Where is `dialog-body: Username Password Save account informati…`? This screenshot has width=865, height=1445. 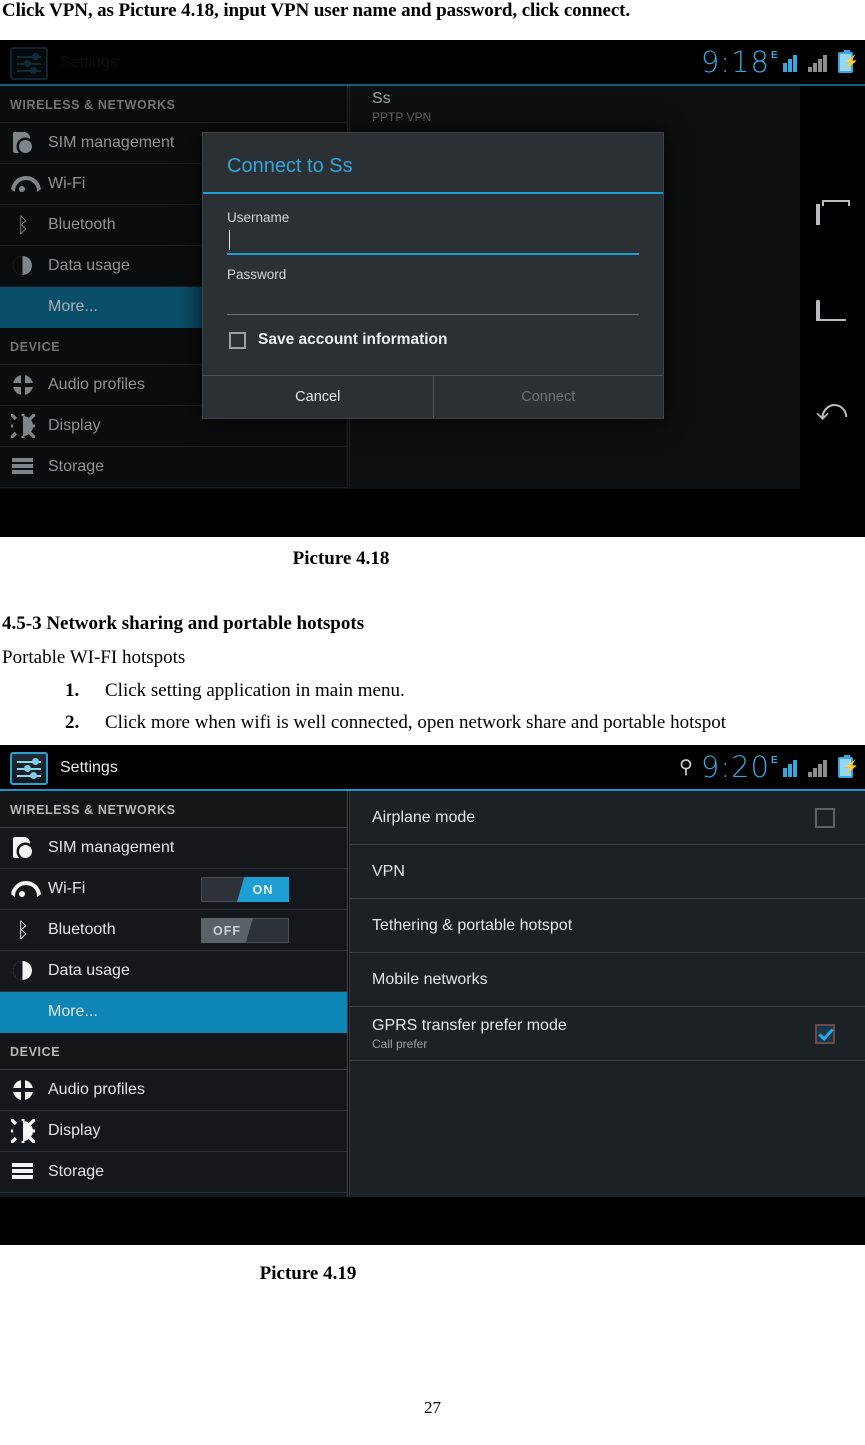 dialog-body: Username Password Save account informati… is located at coordinates (433, 284).